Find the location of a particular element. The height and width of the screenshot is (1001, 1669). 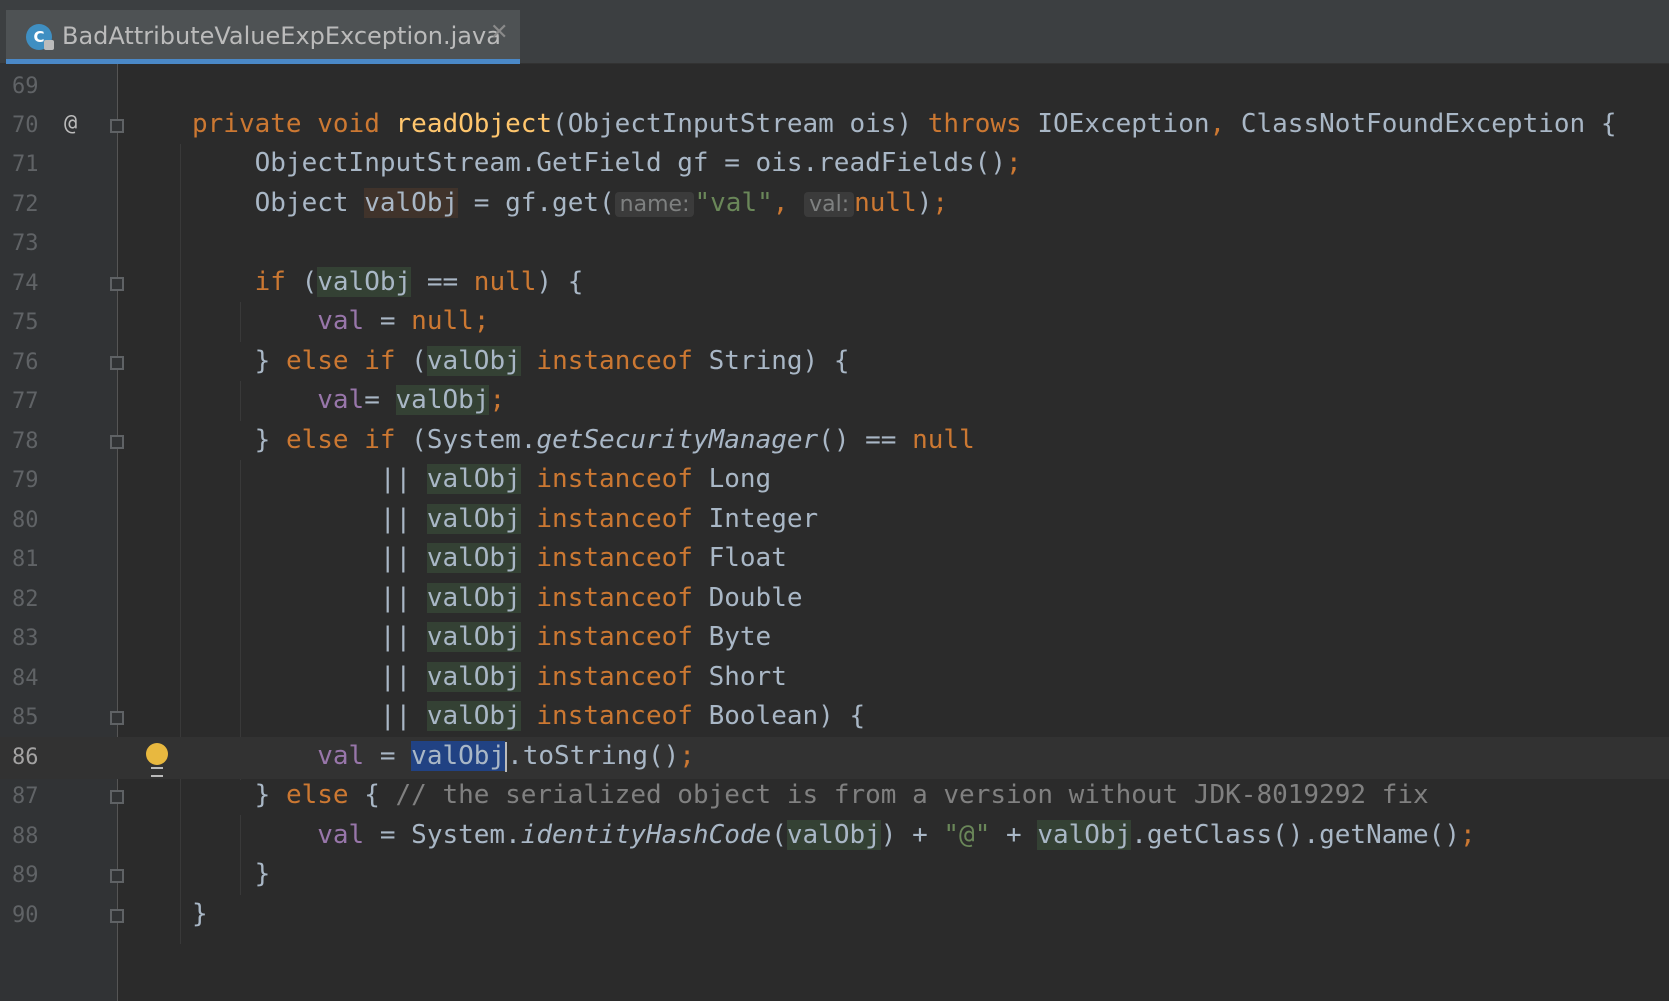

lightbulb-icon is located at coordinates (157, 760).